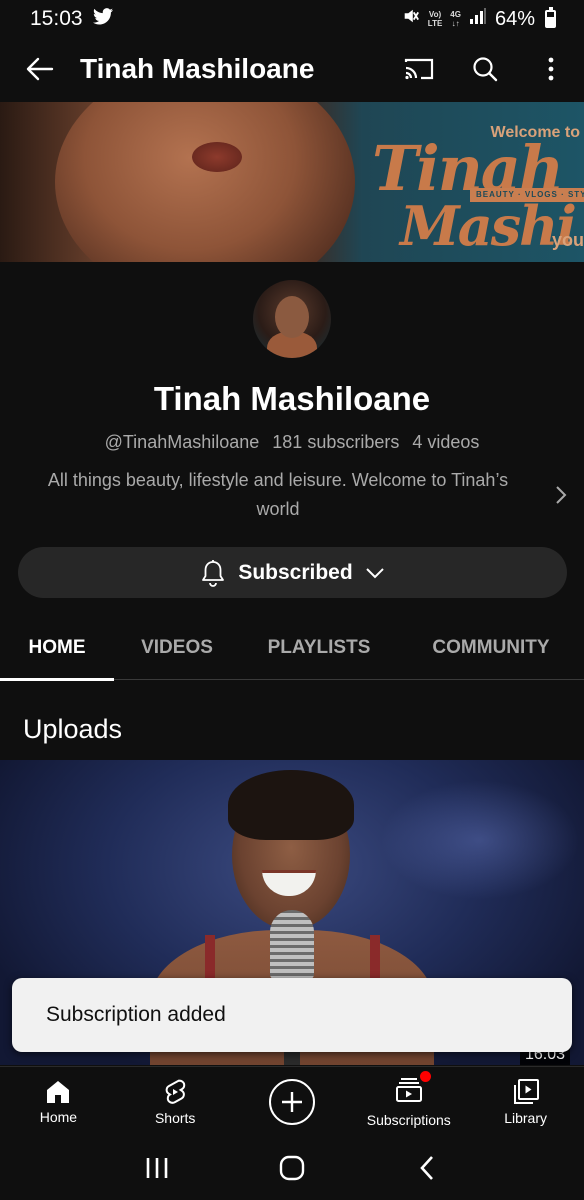  I want to click on subscriber-count: 181 subscribers, so click(336, 442).